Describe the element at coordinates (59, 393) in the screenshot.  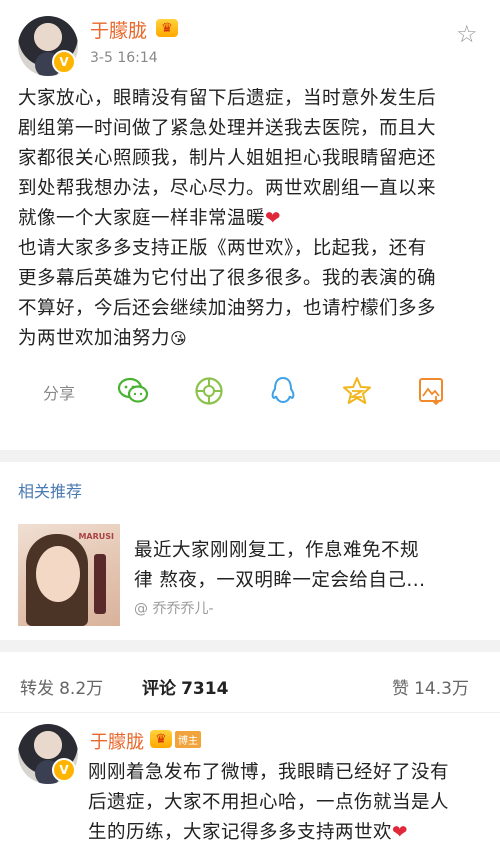
I see `share-label: 分享` at that location.